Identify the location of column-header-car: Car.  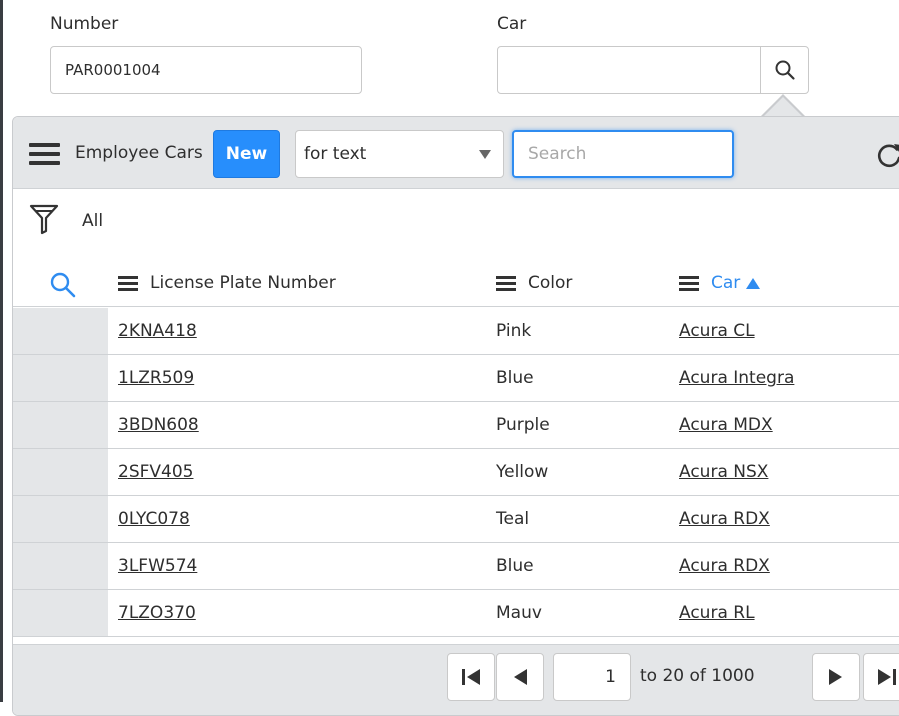
(720, 283).